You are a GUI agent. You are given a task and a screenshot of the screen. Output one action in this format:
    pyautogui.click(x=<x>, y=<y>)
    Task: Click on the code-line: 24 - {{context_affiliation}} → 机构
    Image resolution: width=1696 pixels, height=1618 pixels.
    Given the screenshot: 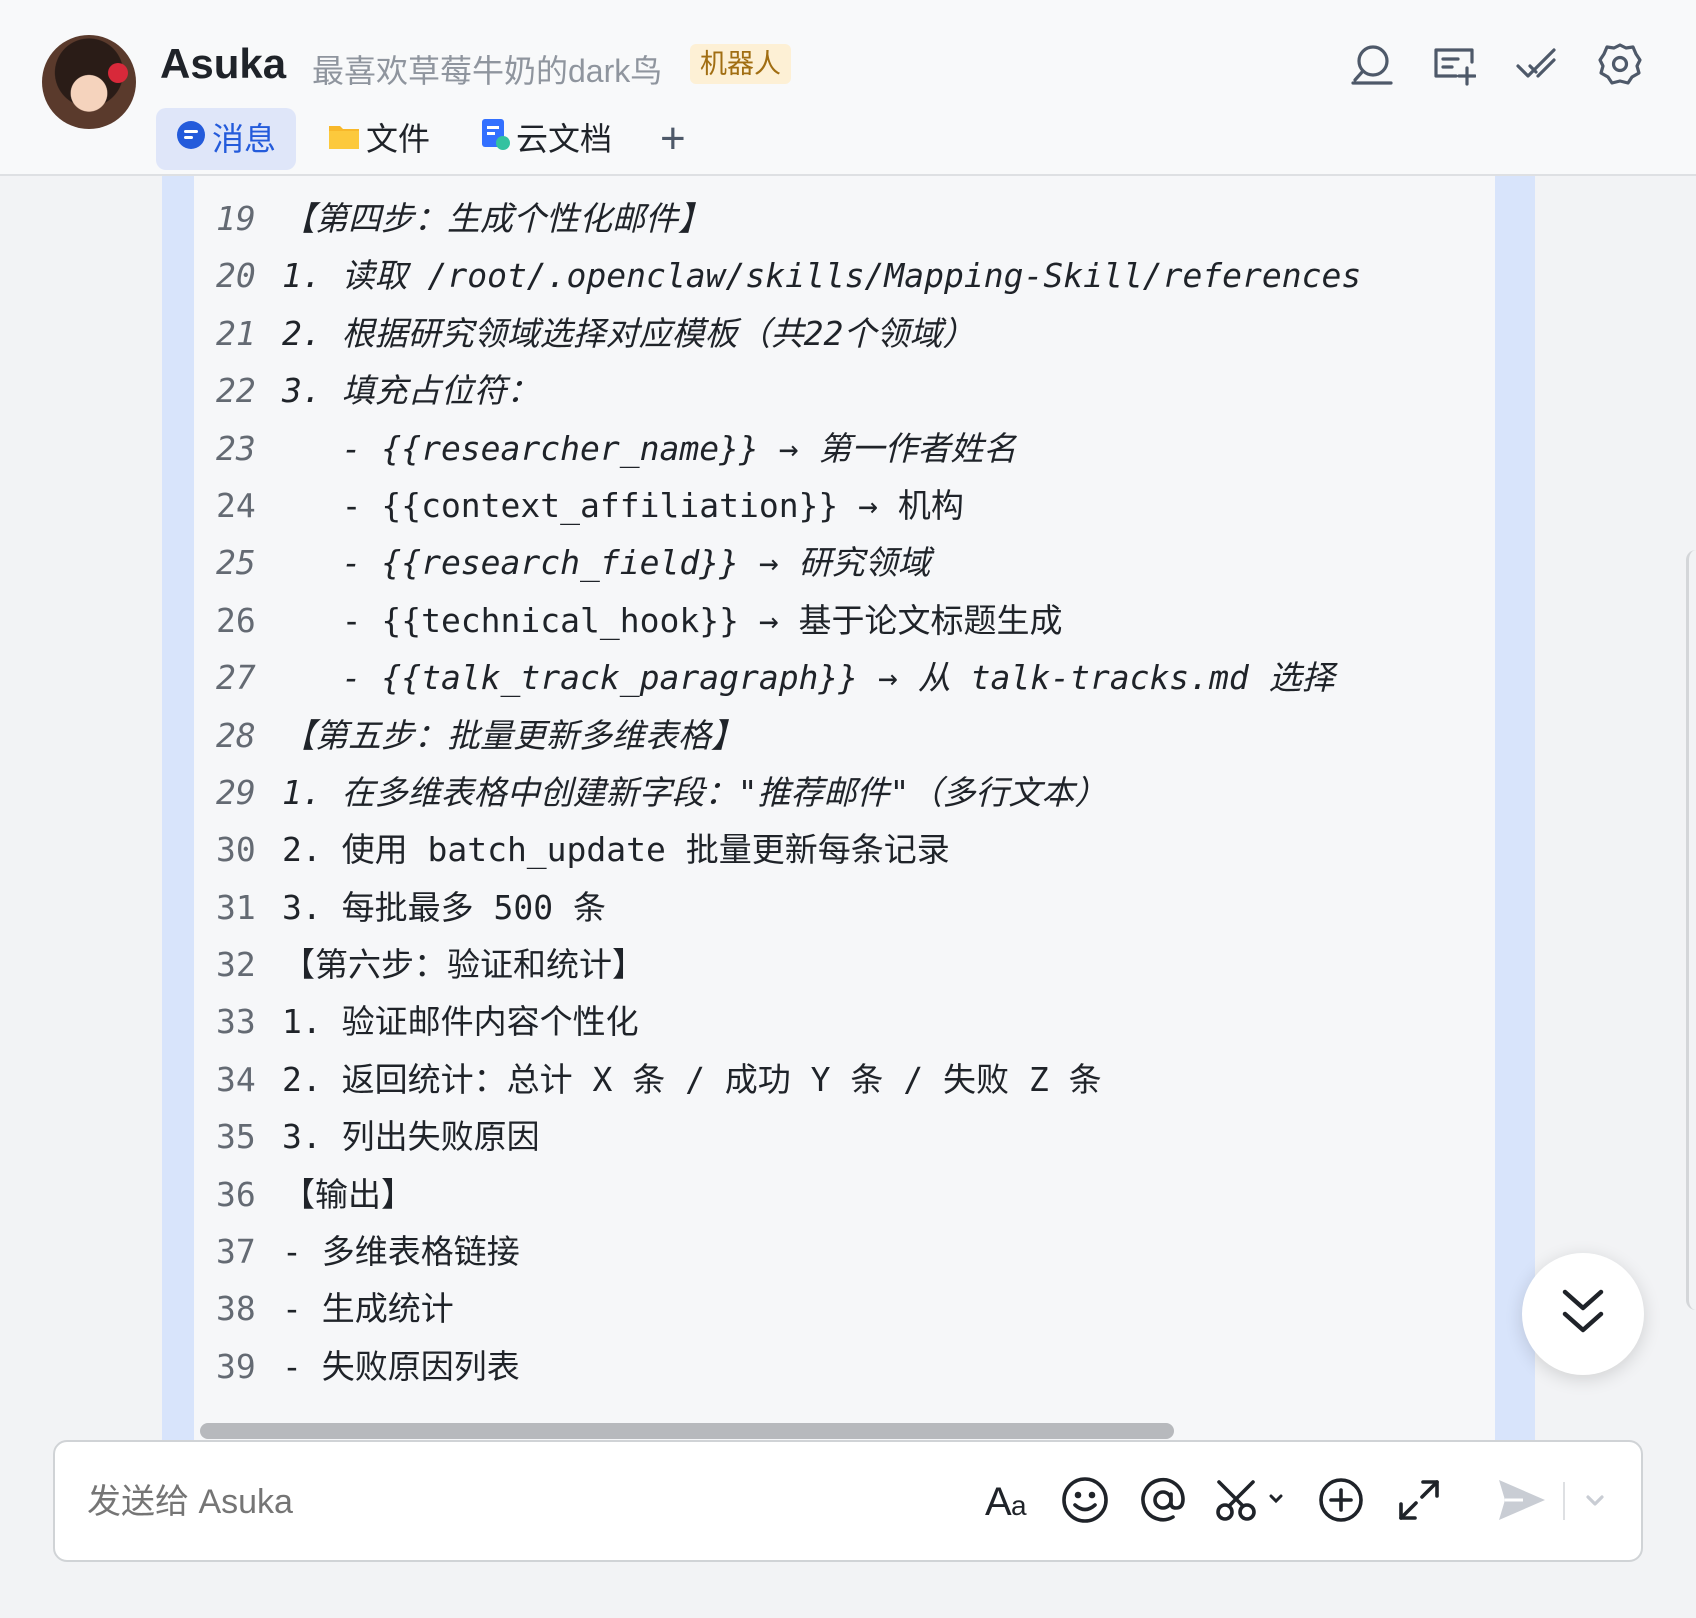 What is the action you would take?
    pyautogui.click(x=855, y=505)
    